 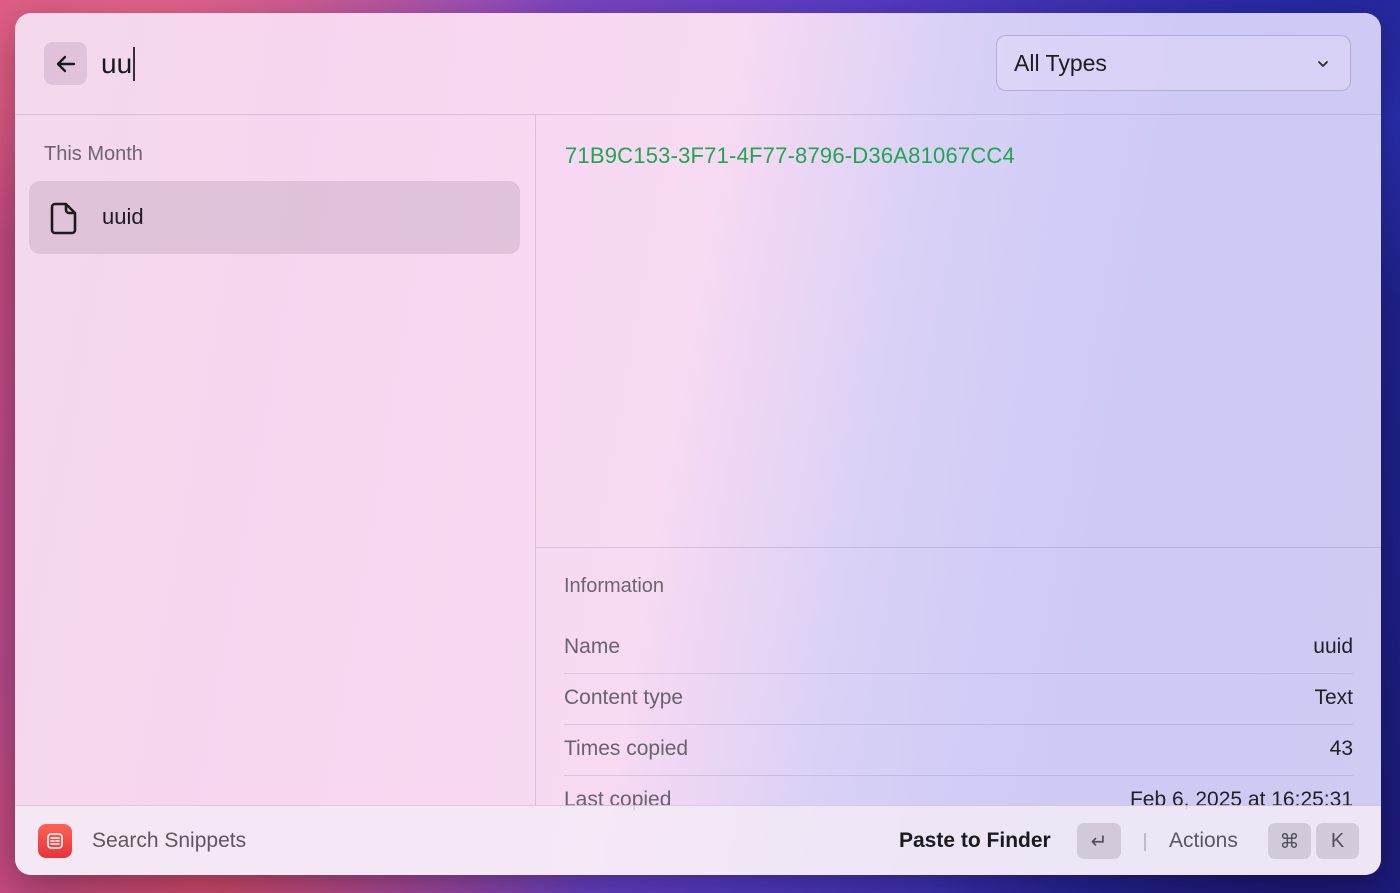 I want to click on search-input: uu, so click(x=118, y=64).